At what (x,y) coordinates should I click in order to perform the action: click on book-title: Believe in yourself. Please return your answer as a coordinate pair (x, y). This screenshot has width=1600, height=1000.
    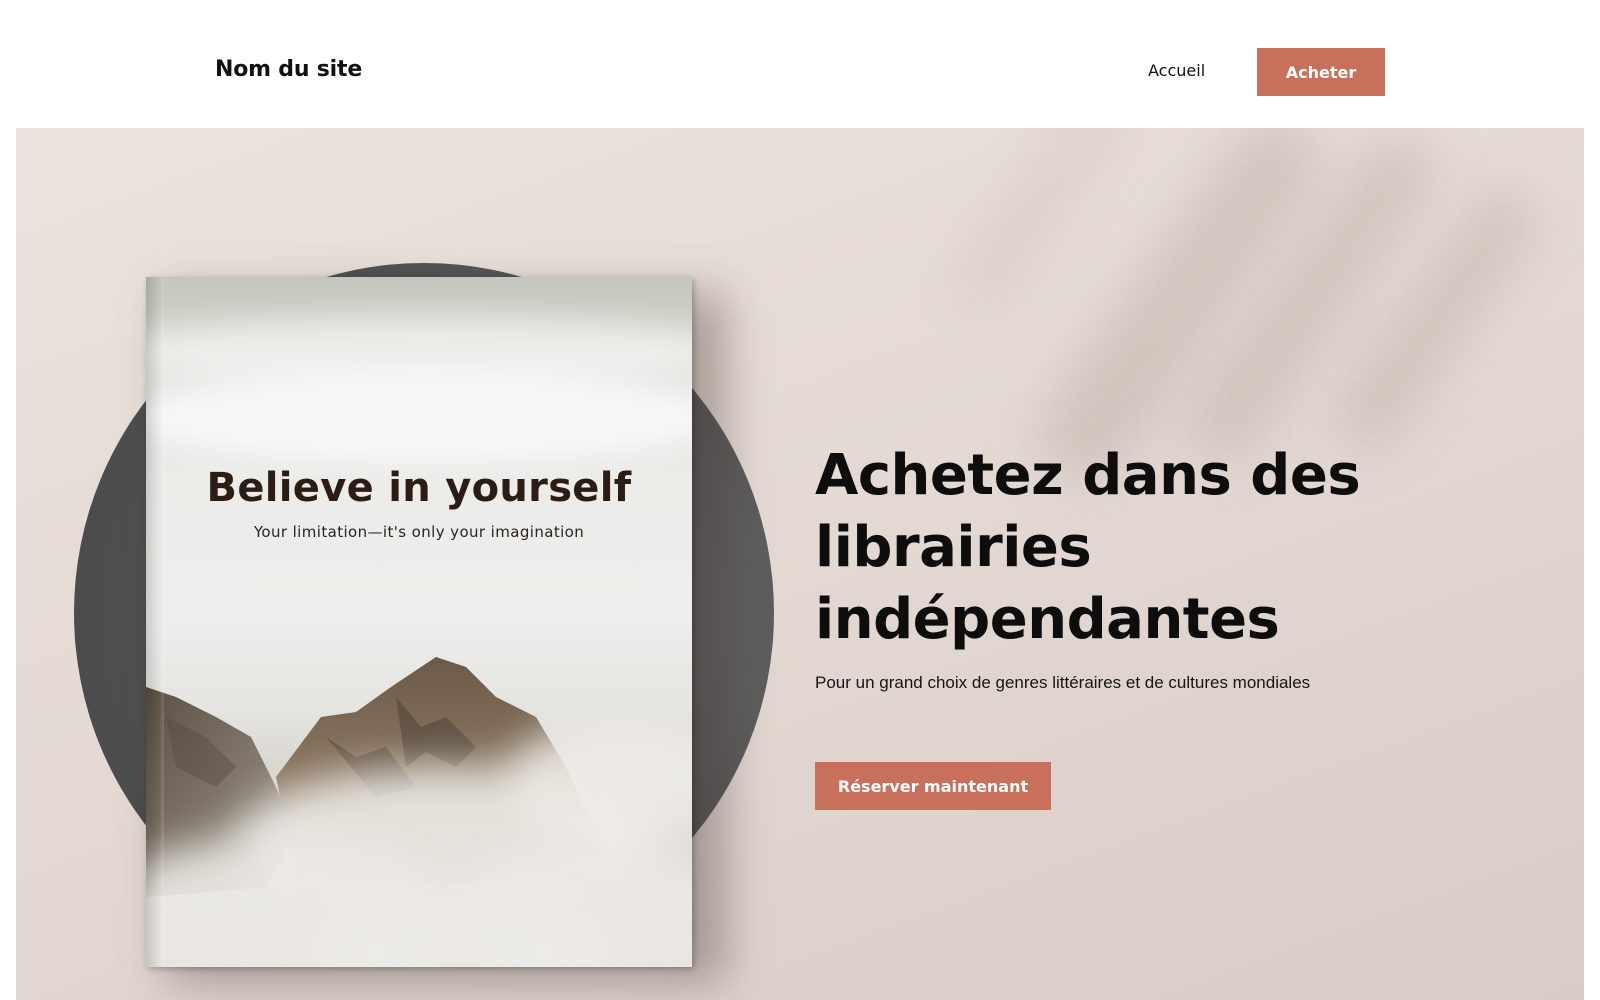
    Looking at the image, I should click on (419, 488).